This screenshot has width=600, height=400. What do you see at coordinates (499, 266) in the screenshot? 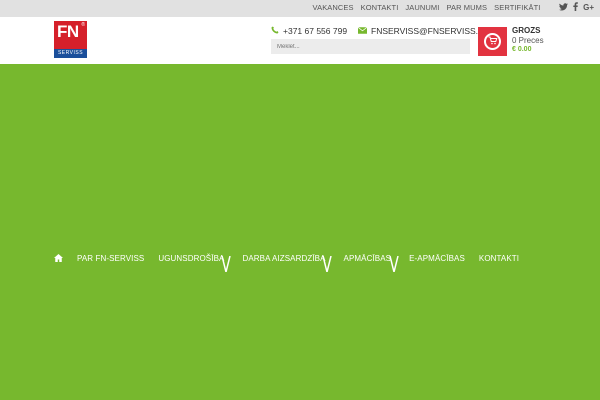
I see `nav-item-kontakti: KONTAKTI` at bounding box center [499, 266].